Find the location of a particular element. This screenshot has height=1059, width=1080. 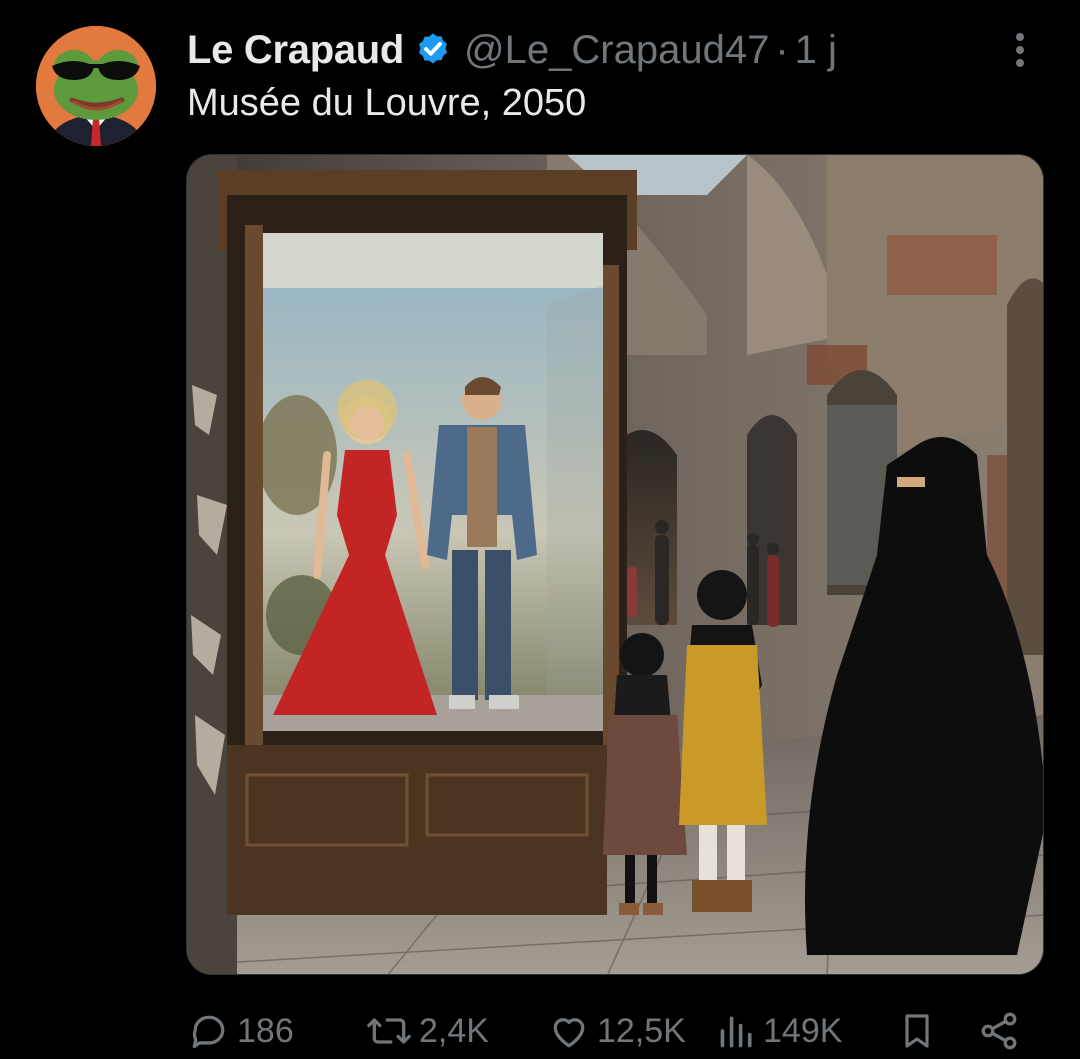

frog-avatar-icon is located at coordinates (96, 86).